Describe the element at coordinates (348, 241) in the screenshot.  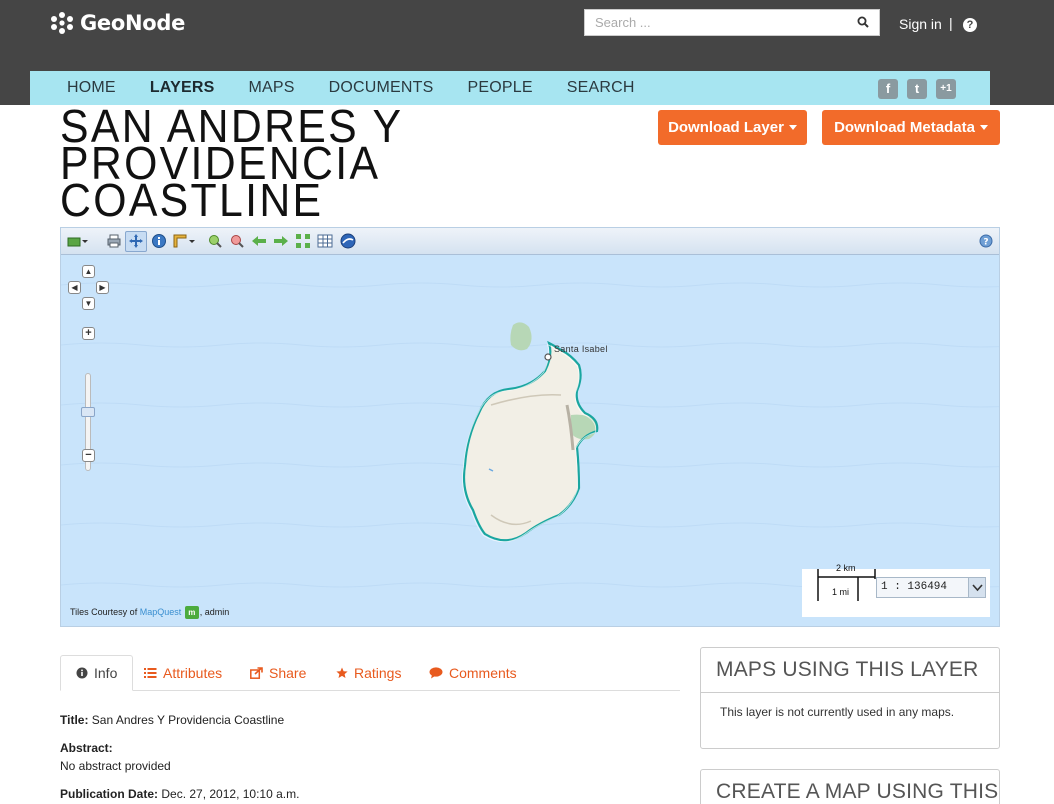
I see `globe-icon` at that location.